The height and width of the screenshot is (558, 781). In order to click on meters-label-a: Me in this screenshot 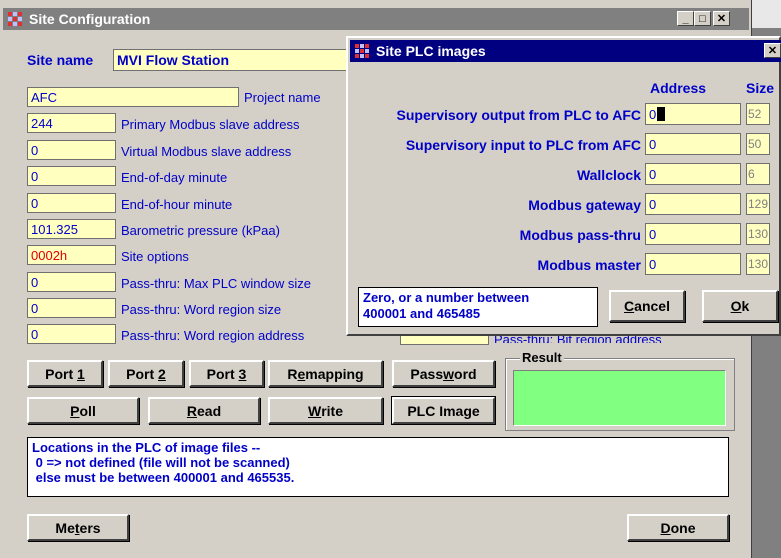, I will do `click(65, 527)`.